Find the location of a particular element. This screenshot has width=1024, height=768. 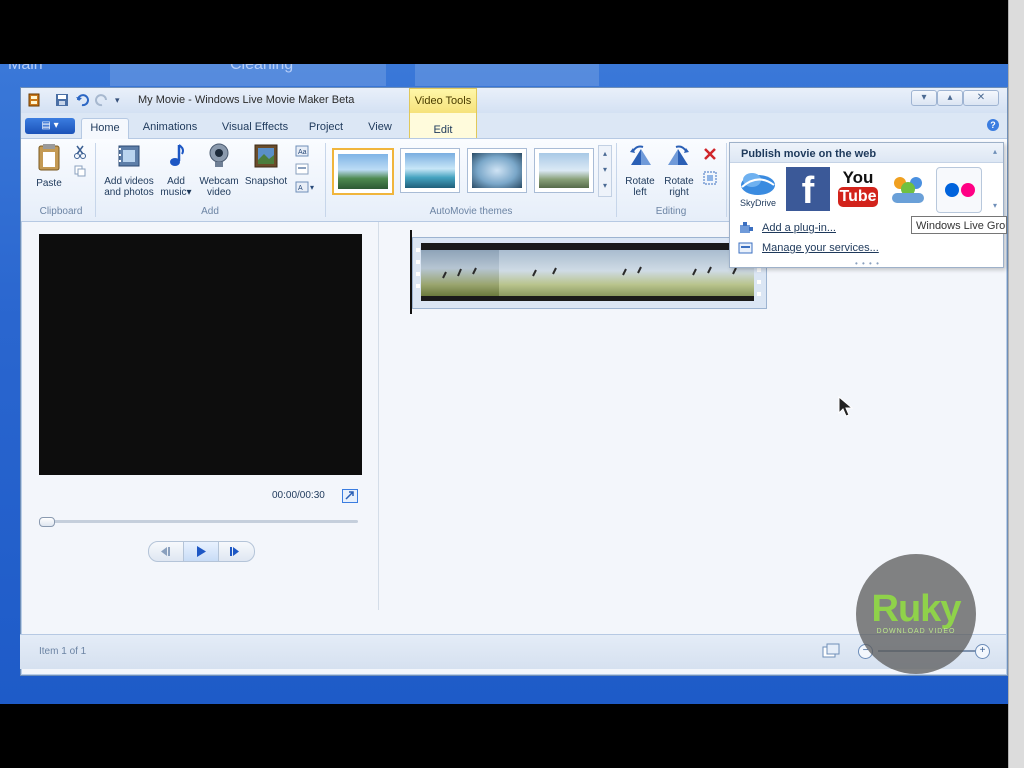

undo-icon is located at coordinates (82, 100).